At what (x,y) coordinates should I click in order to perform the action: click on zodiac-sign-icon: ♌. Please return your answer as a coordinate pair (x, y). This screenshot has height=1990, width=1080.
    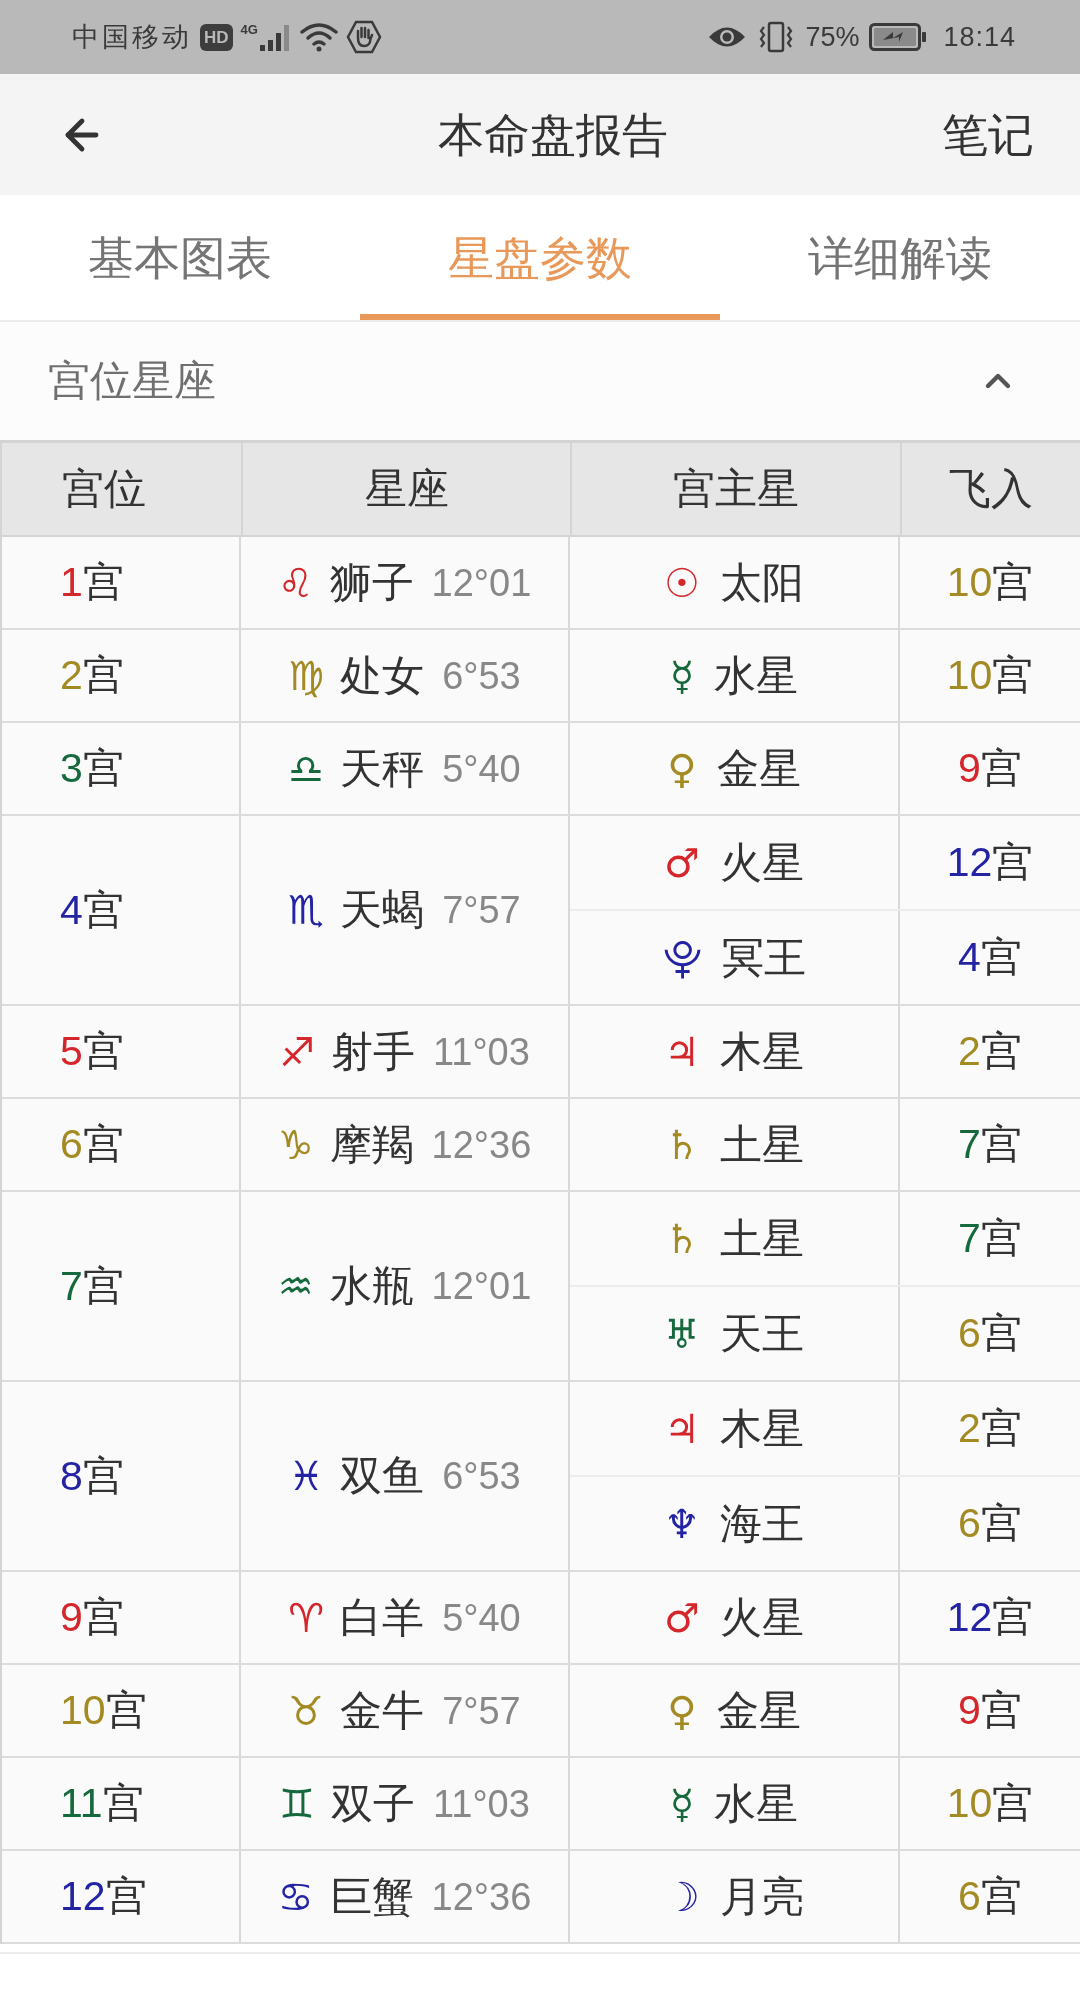
    Looking at the image, I should click on (295, 582).